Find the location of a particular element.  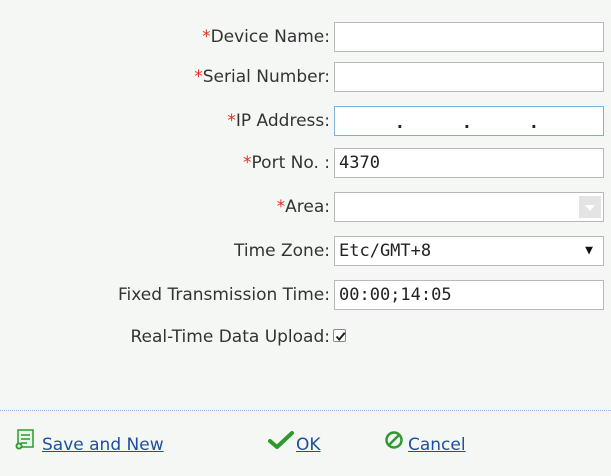

area-label: *Area: is located at coordinates (303, 207).